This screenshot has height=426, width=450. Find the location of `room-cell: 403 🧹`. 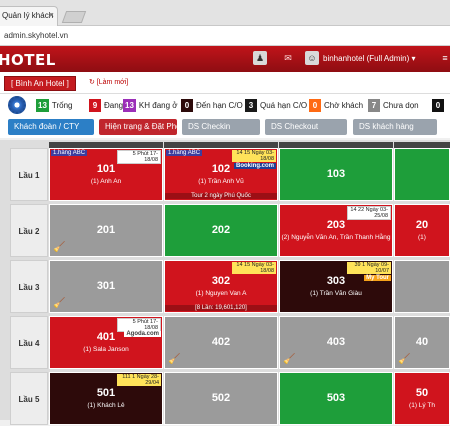

room-cell: 403 🧹 is located at coordinates (336, 342).